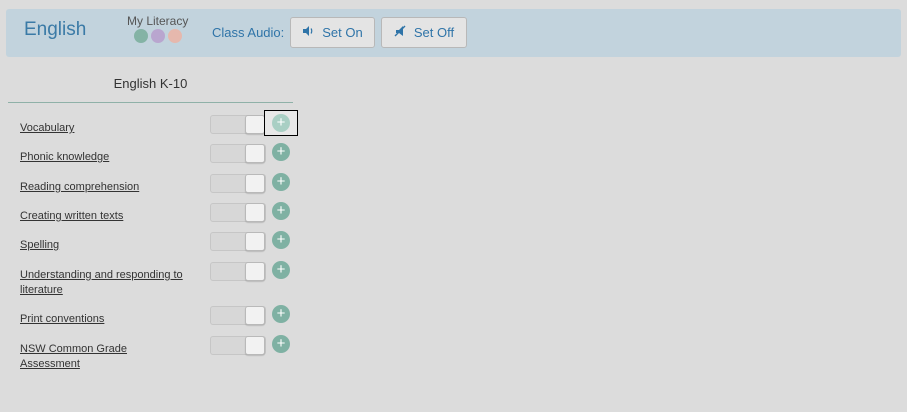 This screenshot has width=907, height=412. Describe the element at coordinates (107, 319) in the screenshot. I see `item-link-print-conventions: Print conventions` at that location.